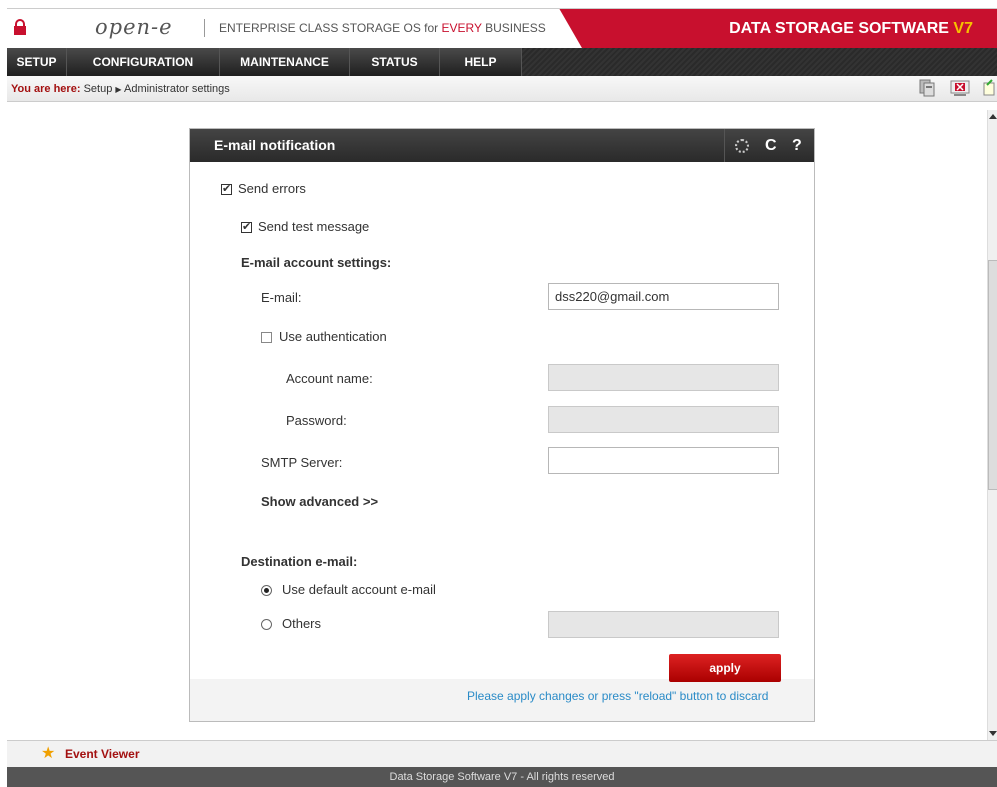 This screenshot has width=997, height=787. Describe the element at coordinates (246, 227) in the screenshot. I see `send-test-checkbox: ✔` at that location.